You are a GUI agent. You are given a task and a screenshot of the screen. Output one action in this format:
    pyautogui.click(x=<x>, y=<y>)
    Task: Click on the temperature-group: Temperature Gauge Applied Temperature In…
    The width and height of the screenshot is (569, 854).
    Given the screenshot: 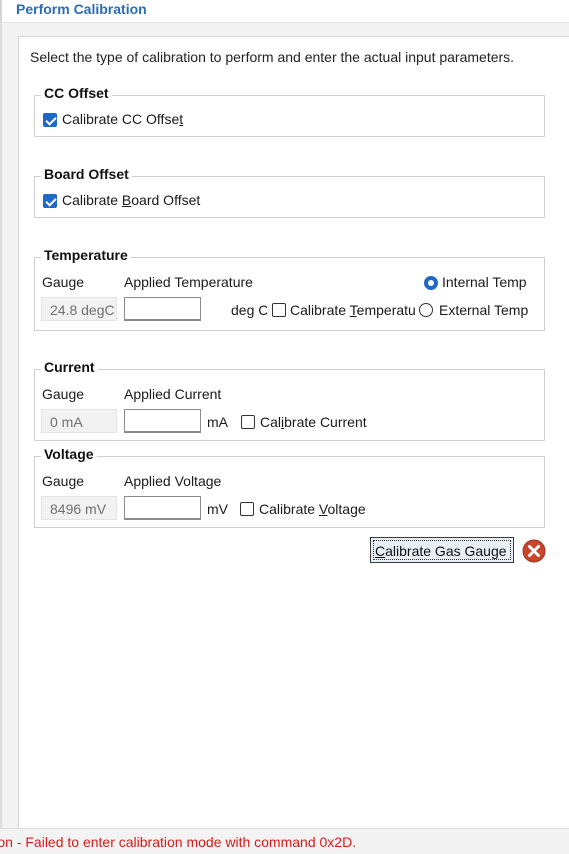 What is the action you would take?
    pyautogui.click(x=289, y=289)
    